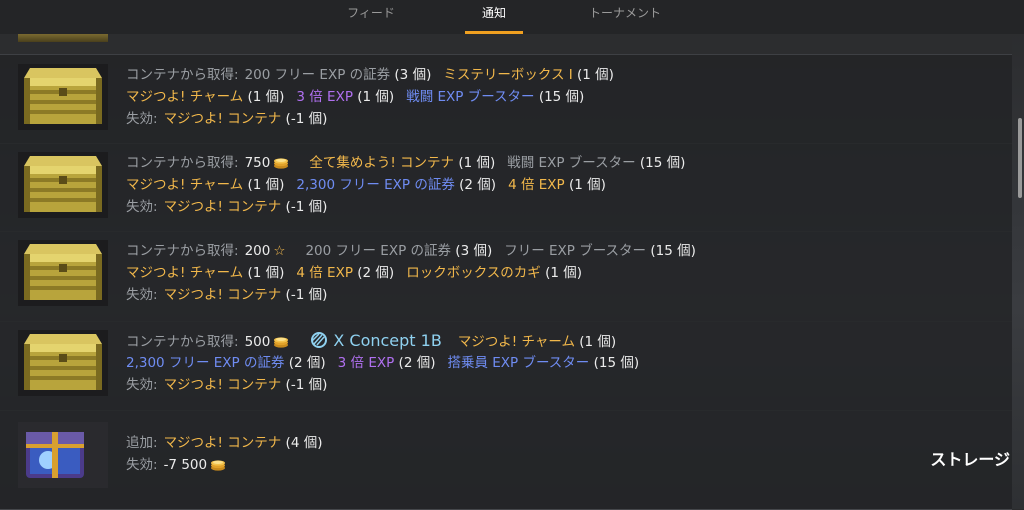 The width and height of the screenshot is (1024, 510). What do you see at coordinates (506, 44) in the screenshot?
I see `previous-notification-peek` at bounding box center [506, 44].